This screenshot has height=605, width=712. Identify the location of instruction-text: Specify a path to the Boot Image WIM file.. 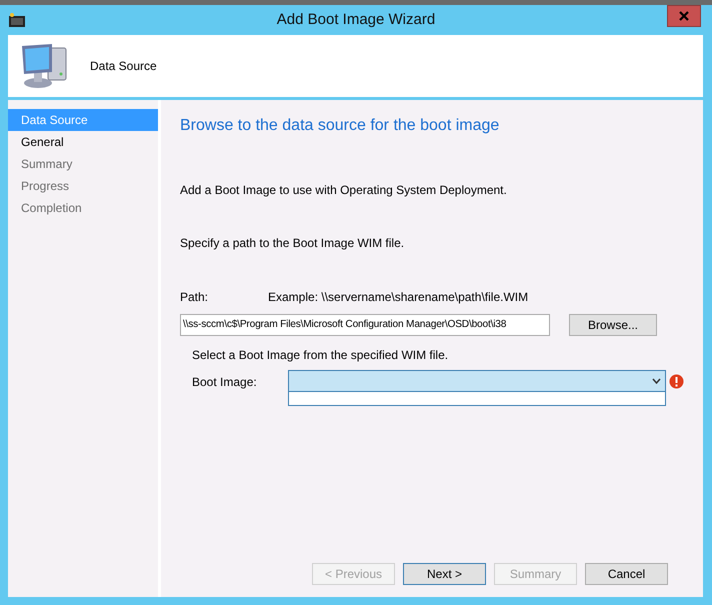
(293, 243).